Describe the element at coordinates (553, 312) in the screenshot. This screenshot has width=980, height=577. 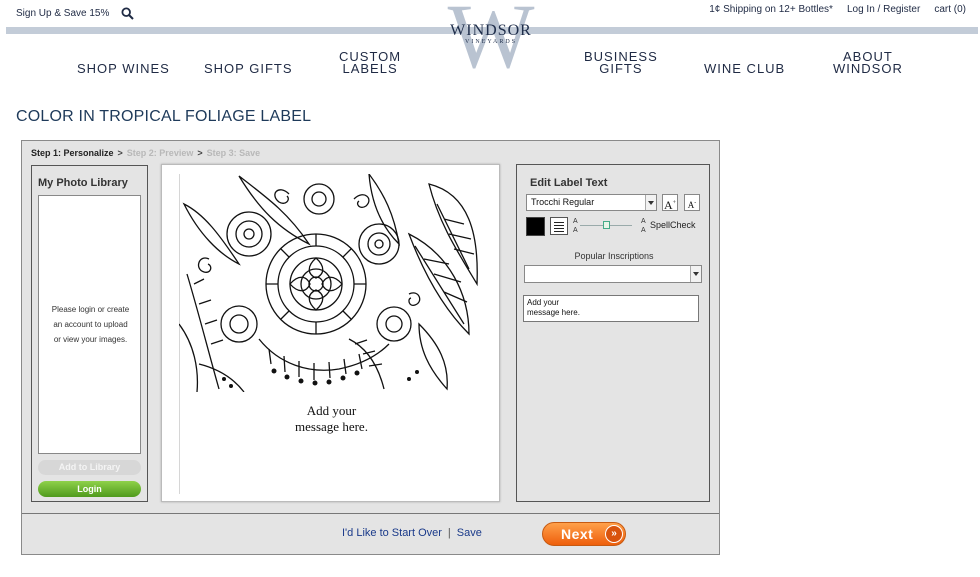
I see `message-textarea-line: message here.` at that location.